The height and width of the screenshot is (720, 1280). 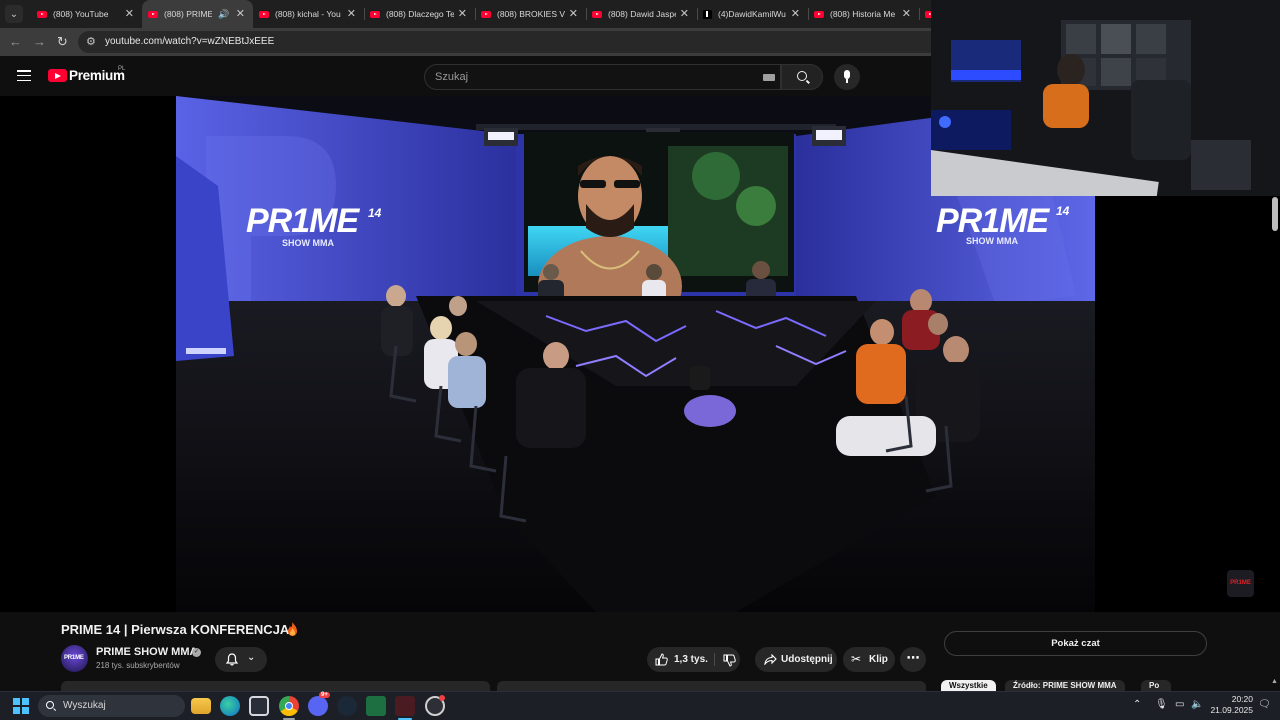 I want to click on browser-tab-dlaczego: (808) Dlaczego Te ✕, so click(x=419, y=14).